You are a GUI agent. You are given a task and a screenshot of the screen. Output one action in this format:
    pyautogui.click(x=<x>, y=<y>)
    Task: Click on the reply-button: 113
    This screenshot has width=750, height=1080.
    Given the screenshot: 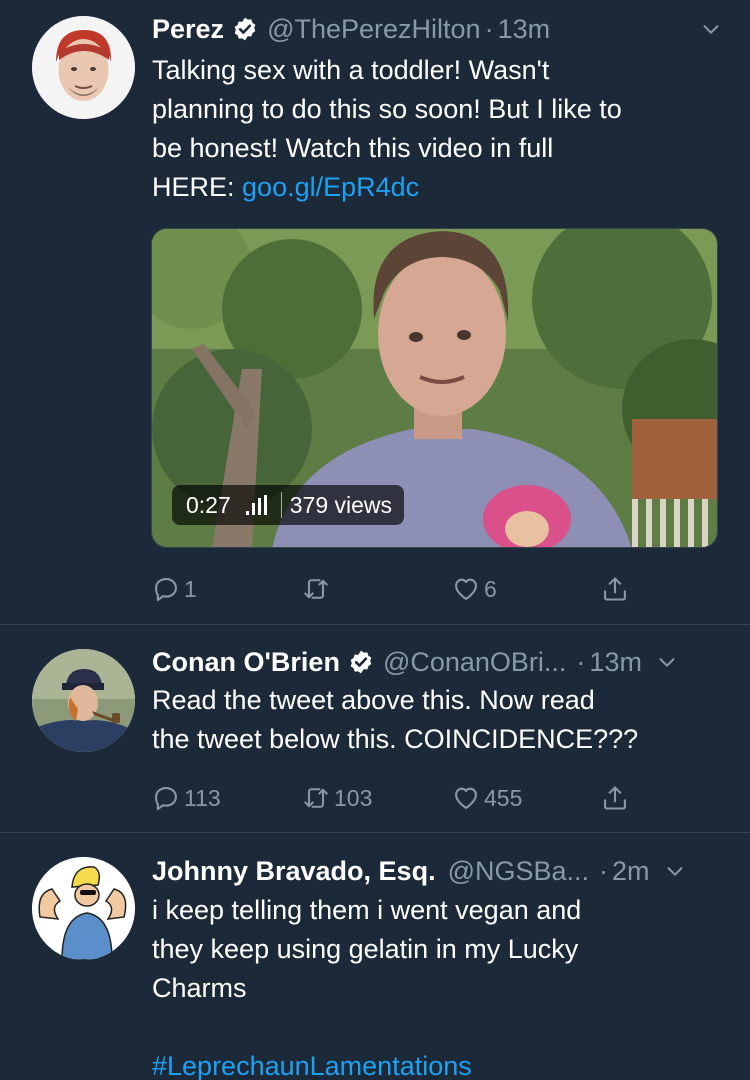 What is the action you would take?
    pyautogui.click(x=186, y=798)
    